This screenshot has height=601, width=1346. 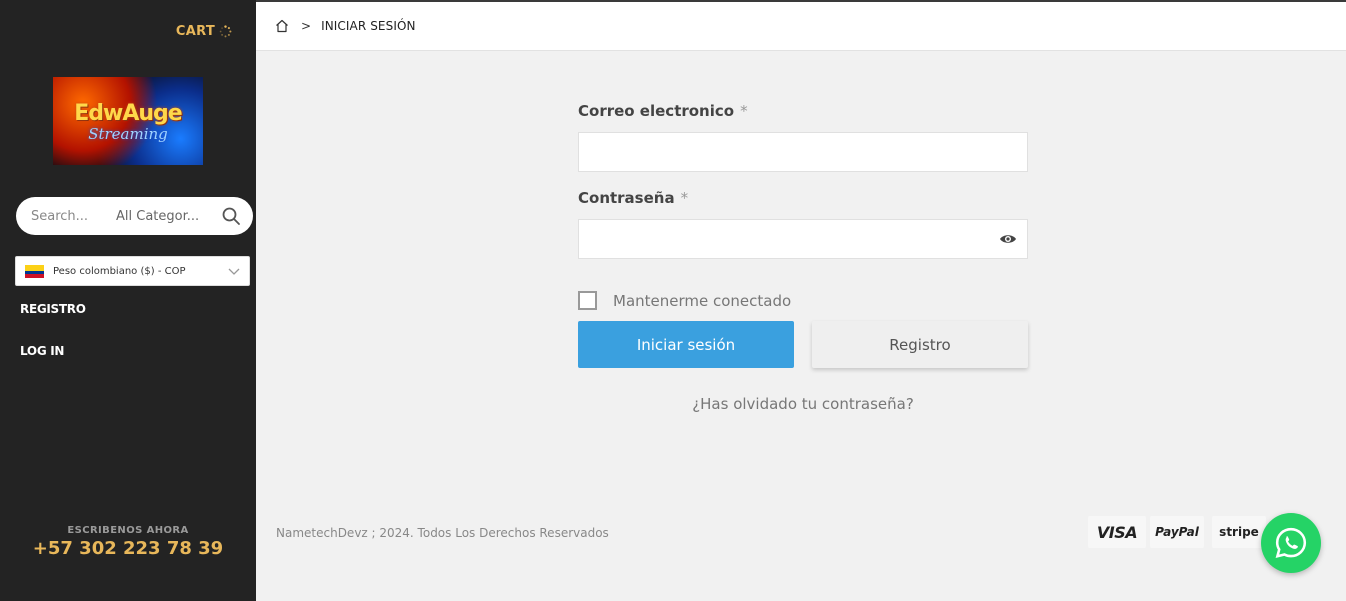 I want to click on register-button: Registro, so click(x=920, y=344).